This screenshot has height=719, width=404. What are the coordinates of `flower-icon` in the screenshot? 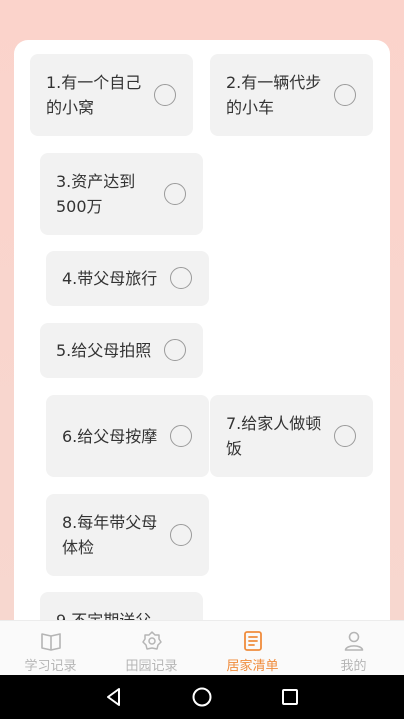 It's located at (151, 640).